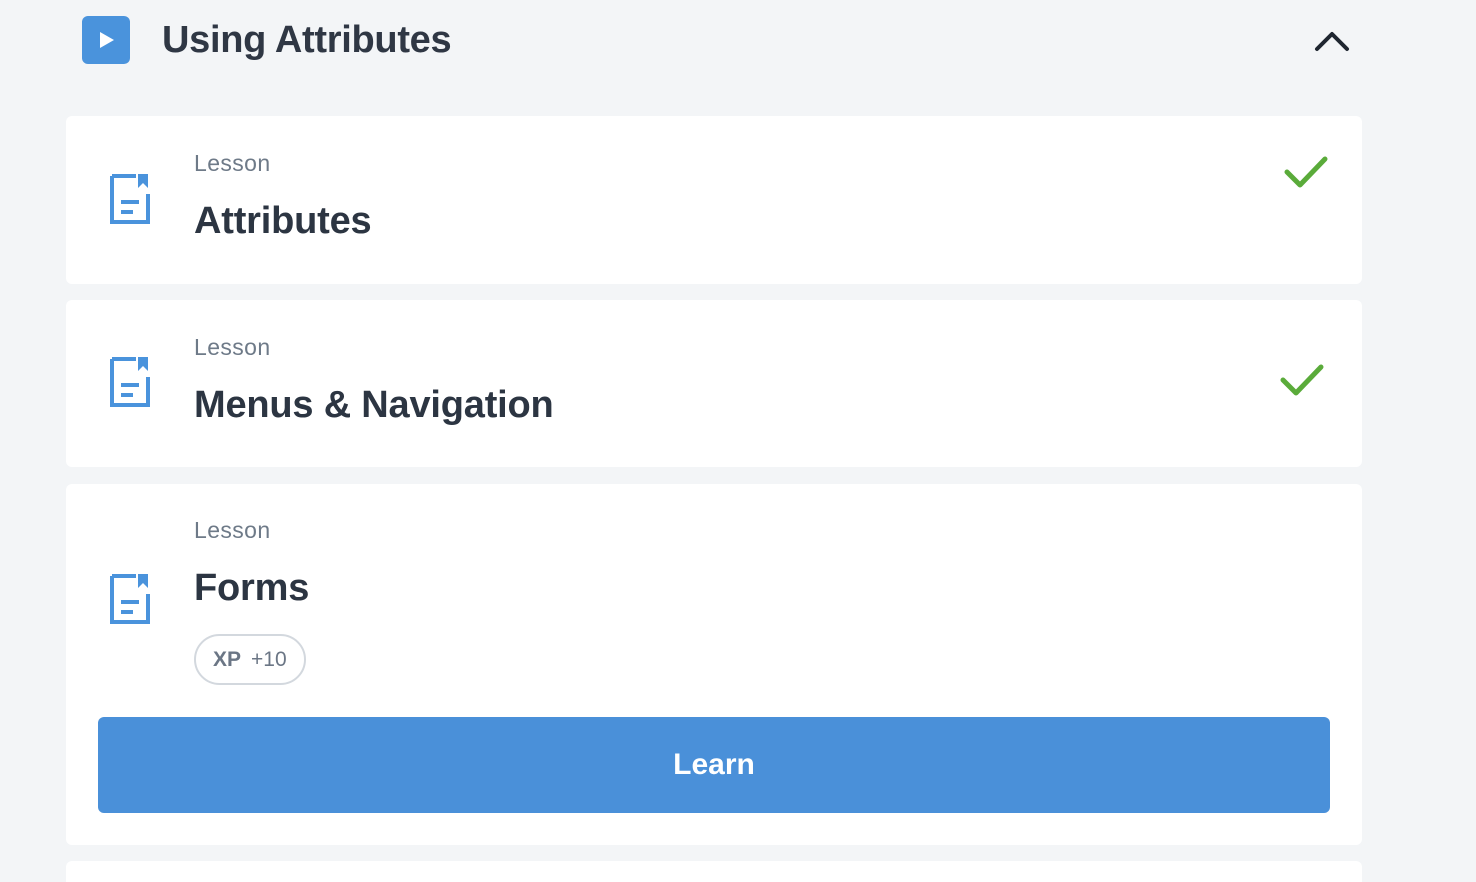 This screenshot has height=882, width=1476. Describe the element at coordinates (250, 659) in the screenshot. I see `xp-badge: XP +10` at that location.